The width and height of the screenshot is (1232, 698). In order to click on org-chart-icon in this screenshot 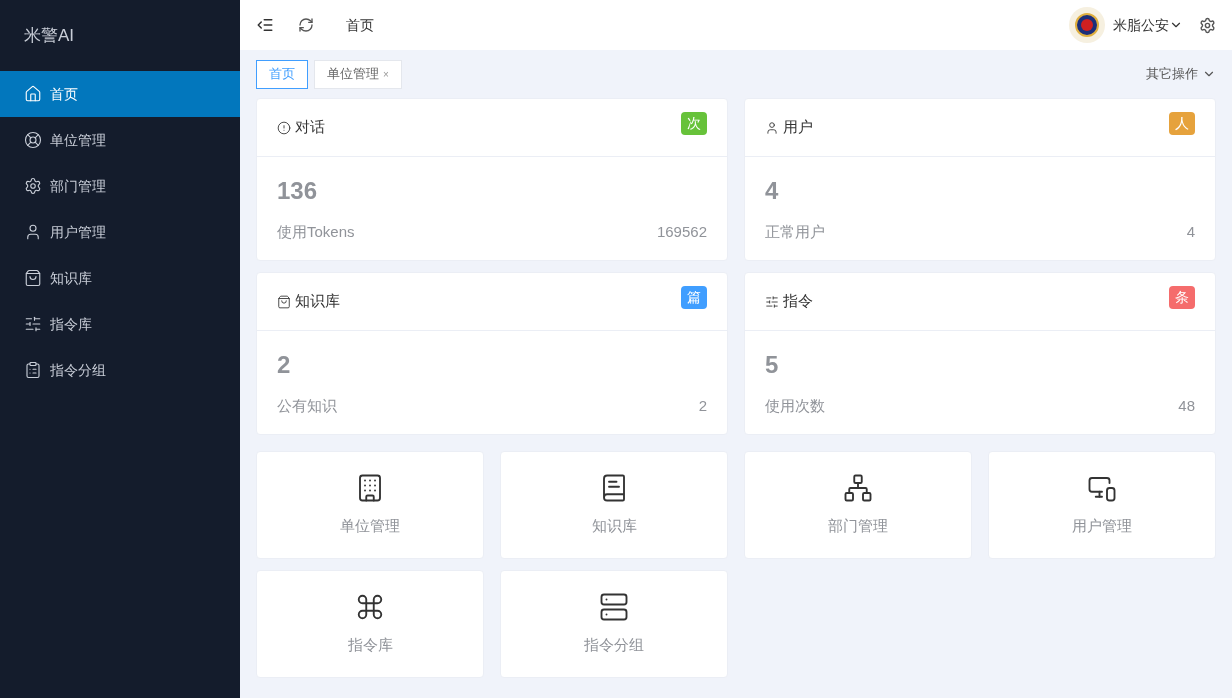, I will do `click(858, 487)`.